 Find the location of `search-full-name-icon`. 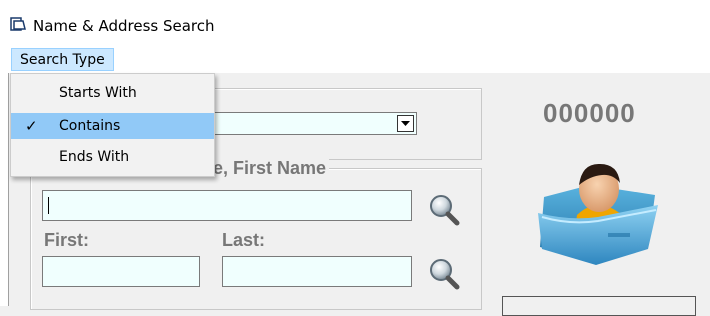

search-full-name-icon is located at coordinates (444, 210).